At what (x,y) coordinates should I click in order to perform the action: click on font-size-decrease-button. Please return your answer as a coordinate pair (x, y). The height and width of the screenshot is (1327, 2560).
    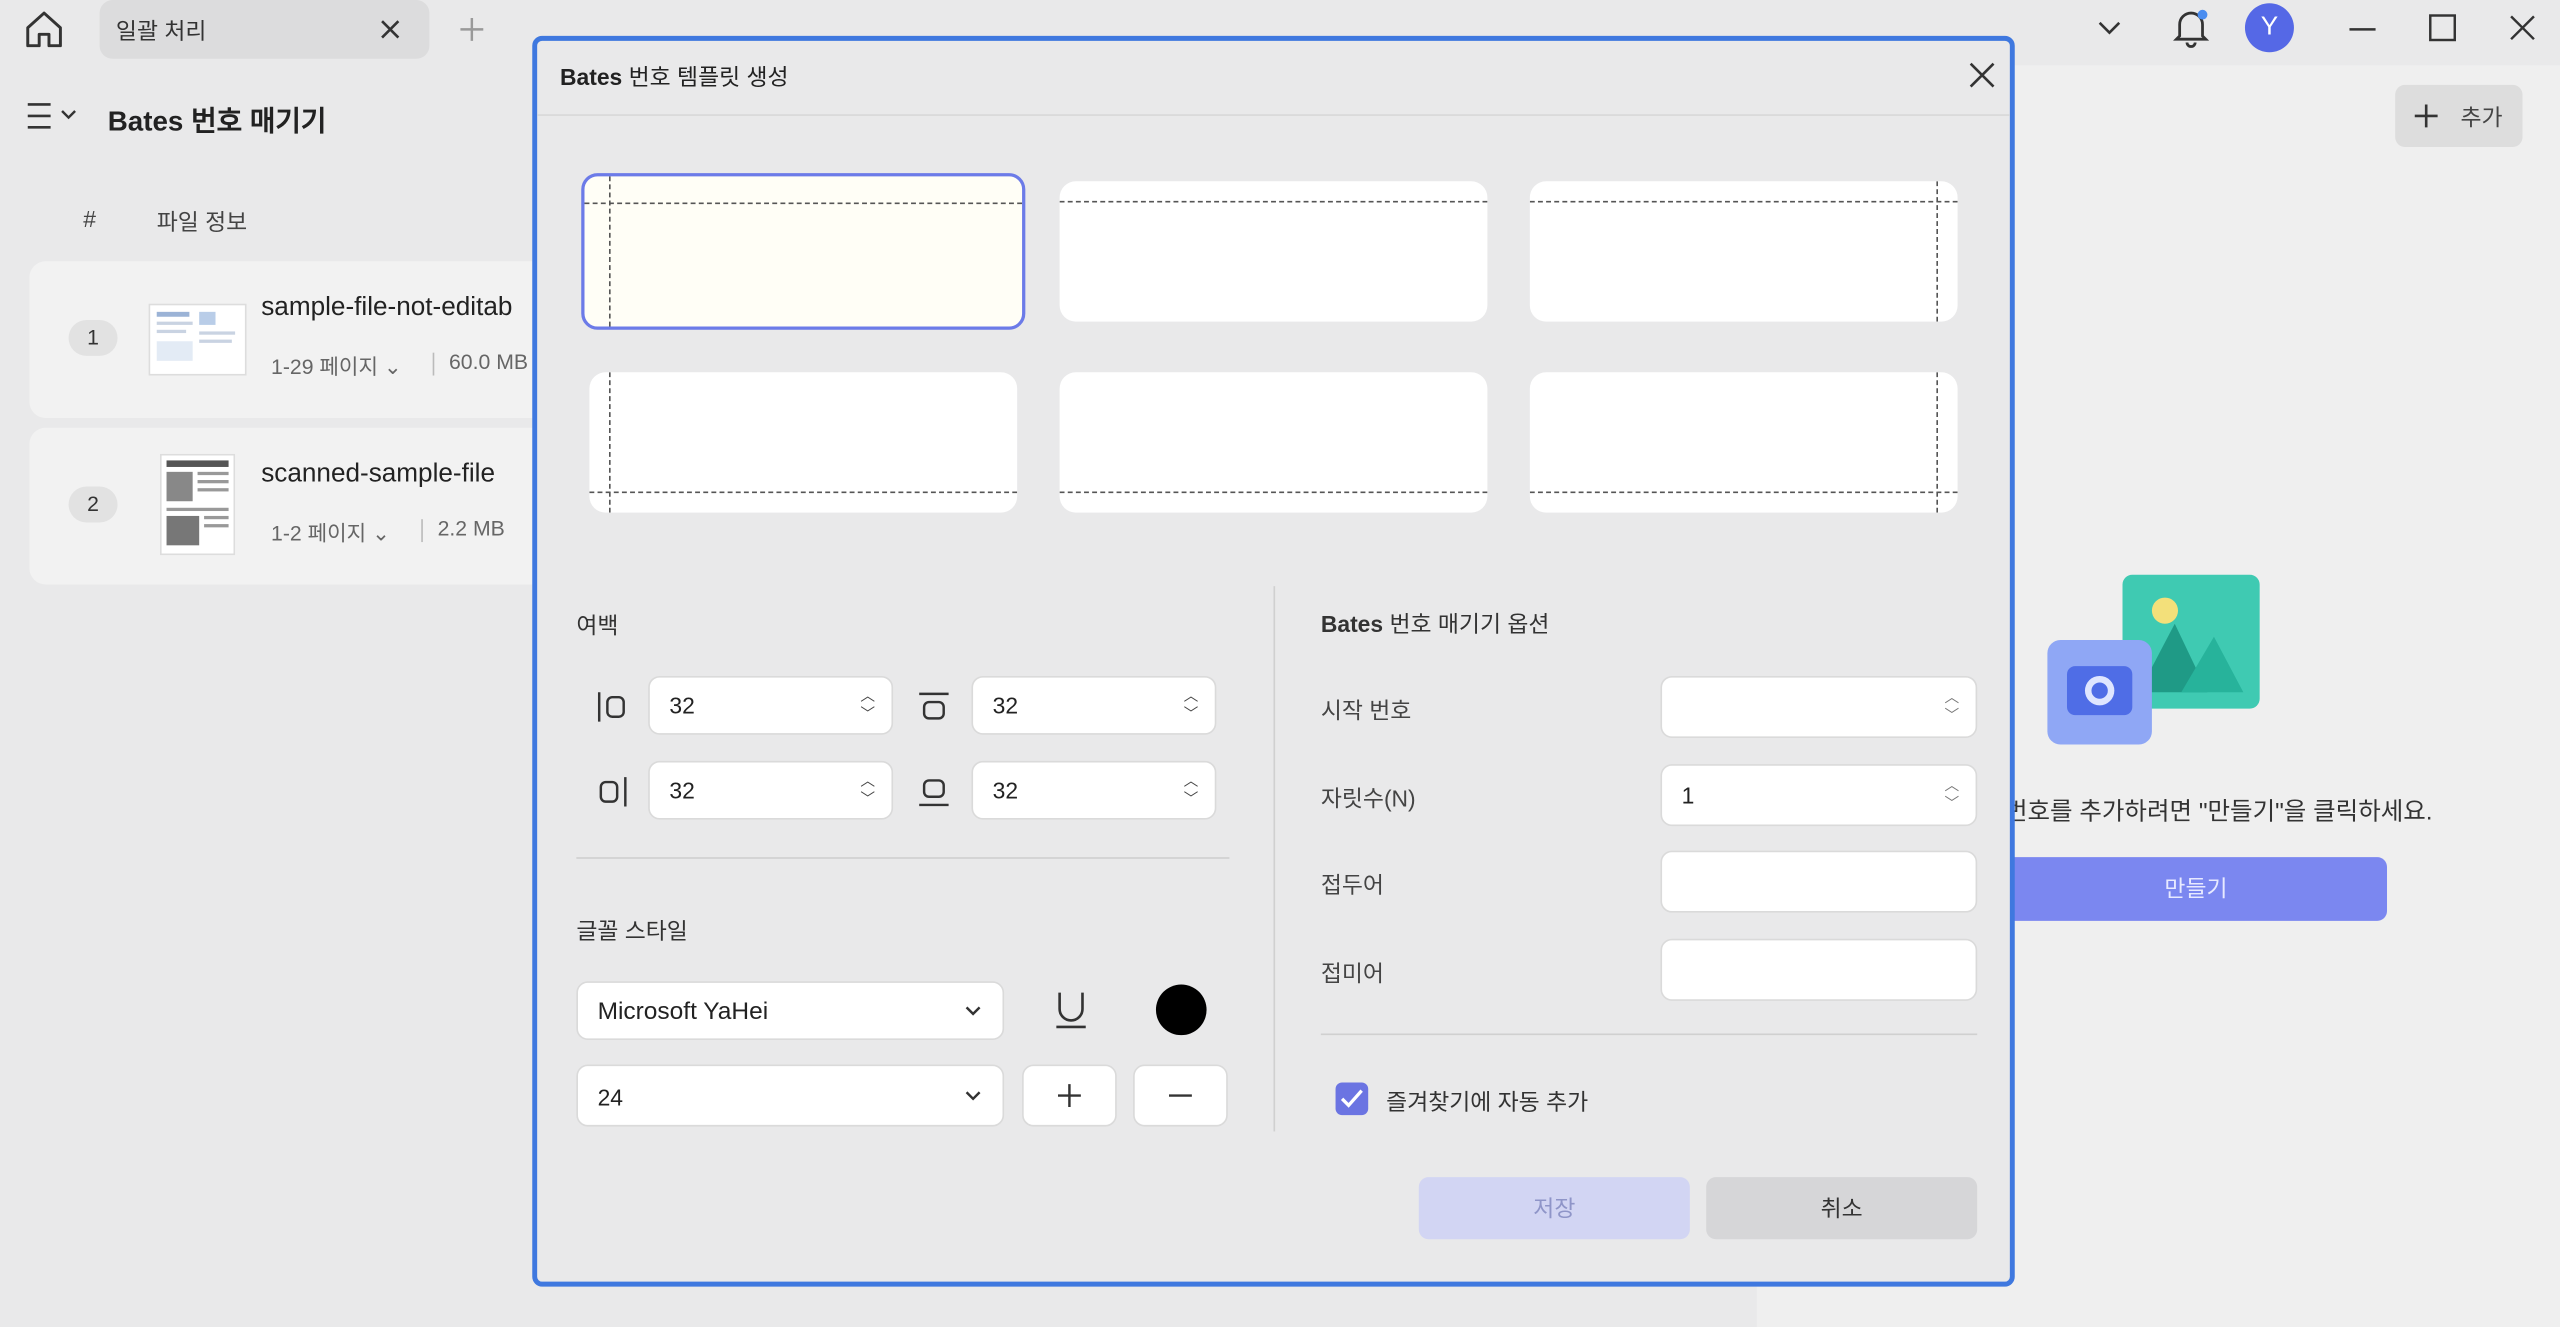
    Looking at the image, I should click on (1180, 1095).